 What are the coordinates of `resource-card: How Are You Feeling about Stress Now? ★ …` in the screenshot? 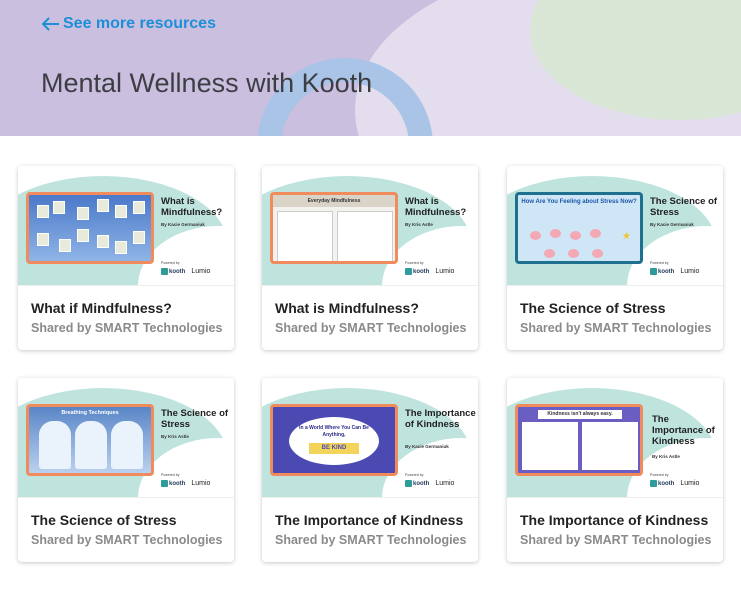 It's located at (615, 258).